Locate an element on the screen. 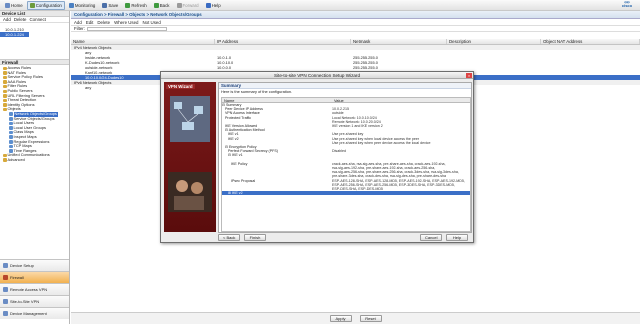  save-toolbar-label: Save is located at coordinates (113, 5).